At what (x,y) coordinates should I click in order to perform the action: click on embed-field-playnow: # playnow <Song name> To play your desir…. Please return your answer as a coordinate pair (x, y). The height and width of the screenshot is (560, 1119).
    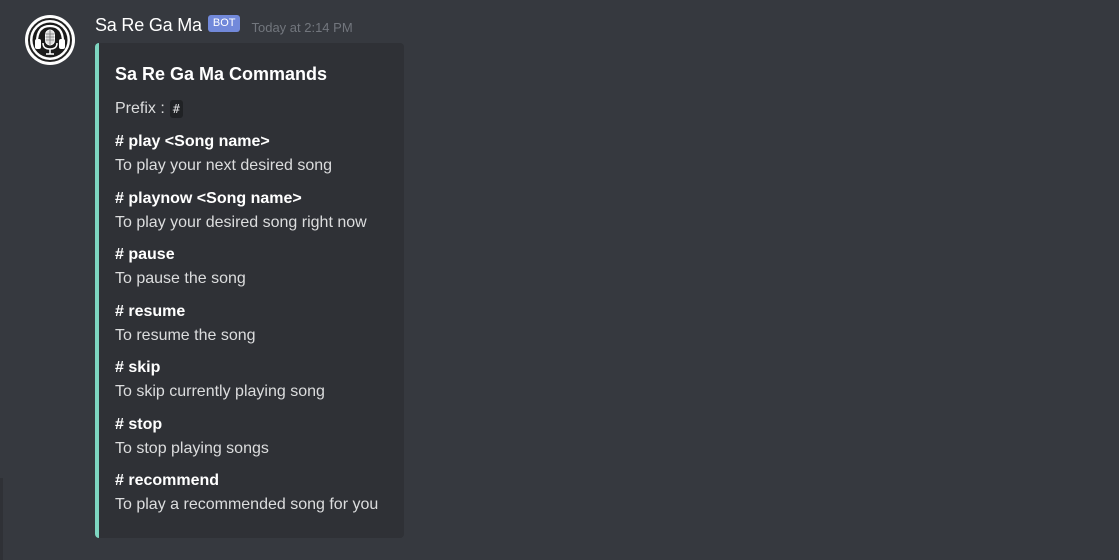
    Looking at the image, I should click on (241, 211).